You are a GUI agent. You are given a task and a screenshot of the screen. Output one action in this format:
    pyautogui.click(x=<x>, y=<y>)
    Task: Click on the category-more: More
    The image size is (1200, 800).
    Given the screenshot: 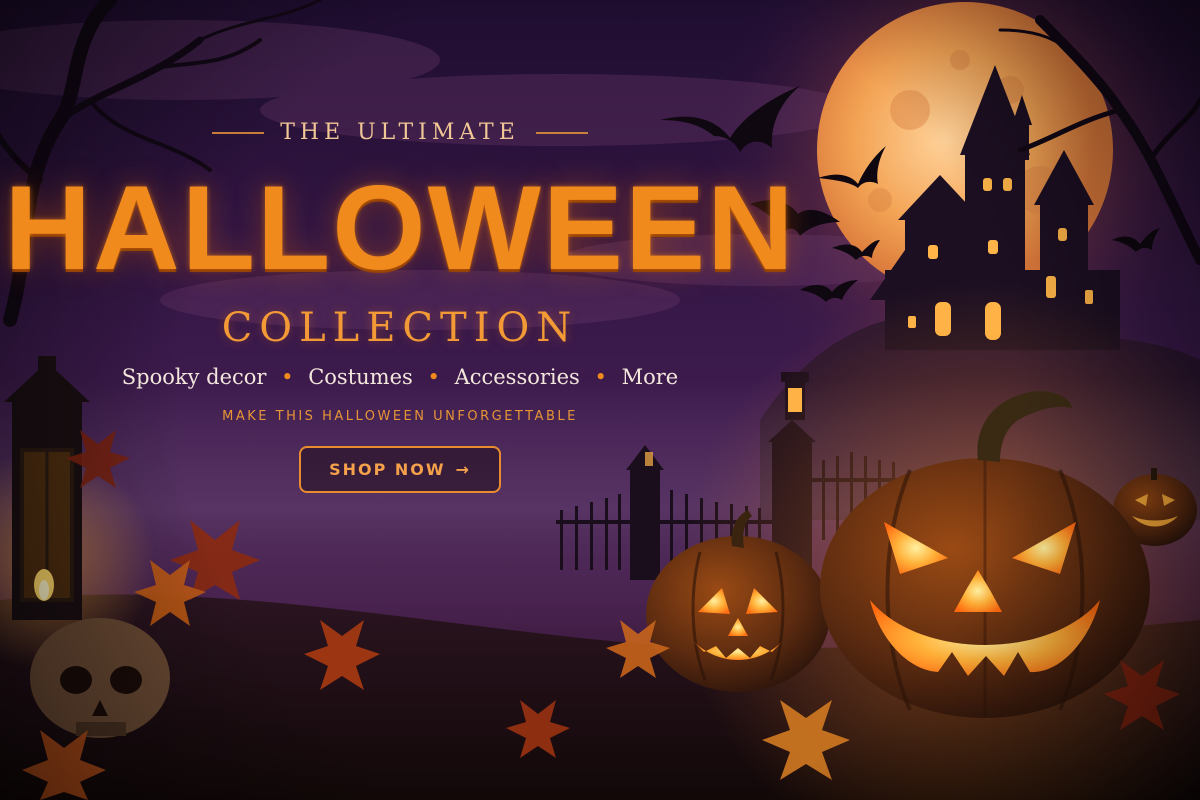 What is the action you would take?
    pyautogui.click(x=650, y=377)
    